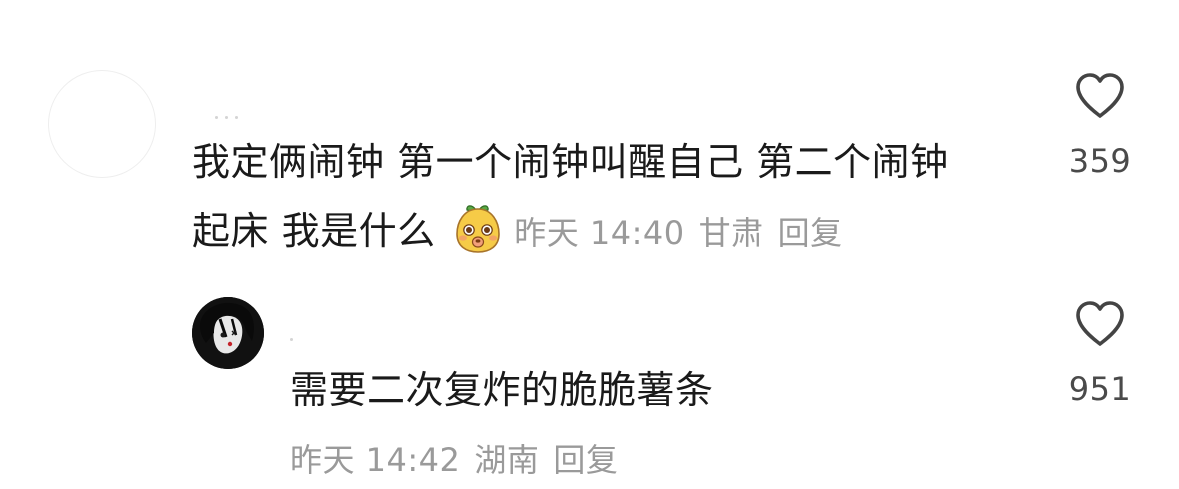  What do you see at coordinates (599, 233) in the screenshot?
I see `comment-time: 昨天 14:40` at bounding box center [599, 233].